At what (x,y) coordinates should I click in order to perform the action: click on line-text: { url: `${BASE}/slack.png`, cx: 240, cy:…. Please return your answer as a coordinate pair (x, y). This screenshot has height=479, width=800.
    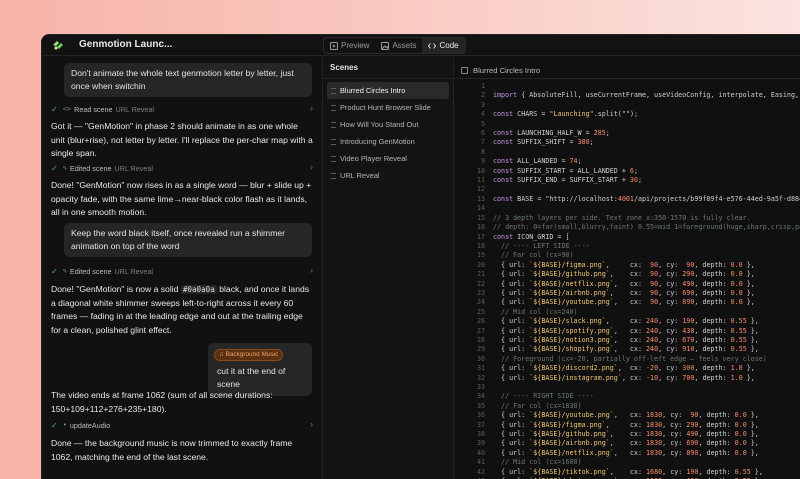
    Looking at the image, I should click on (626, 321).